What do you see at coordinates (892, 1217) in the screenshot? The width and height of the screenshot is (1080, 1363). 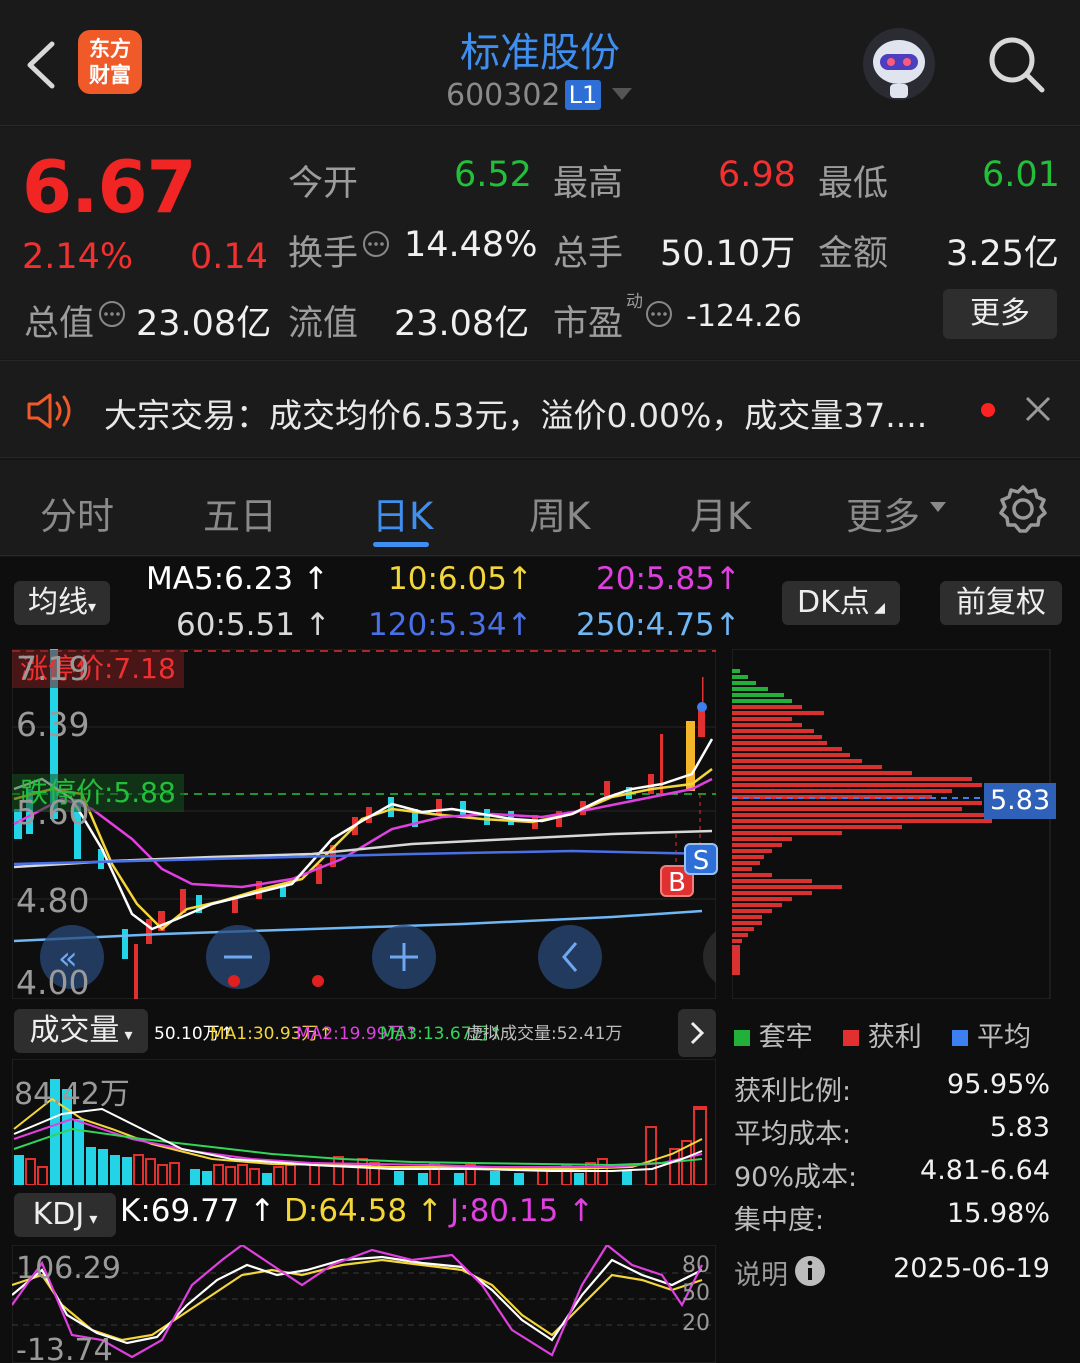 I see `chip-concentration: 集中度: 15.98%` at bounding box center [892, 1217].